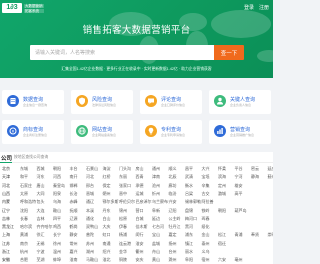  Describe the element at coordinates (57, 235) in the screenshot. I see `city-link: 长宁` at that location.